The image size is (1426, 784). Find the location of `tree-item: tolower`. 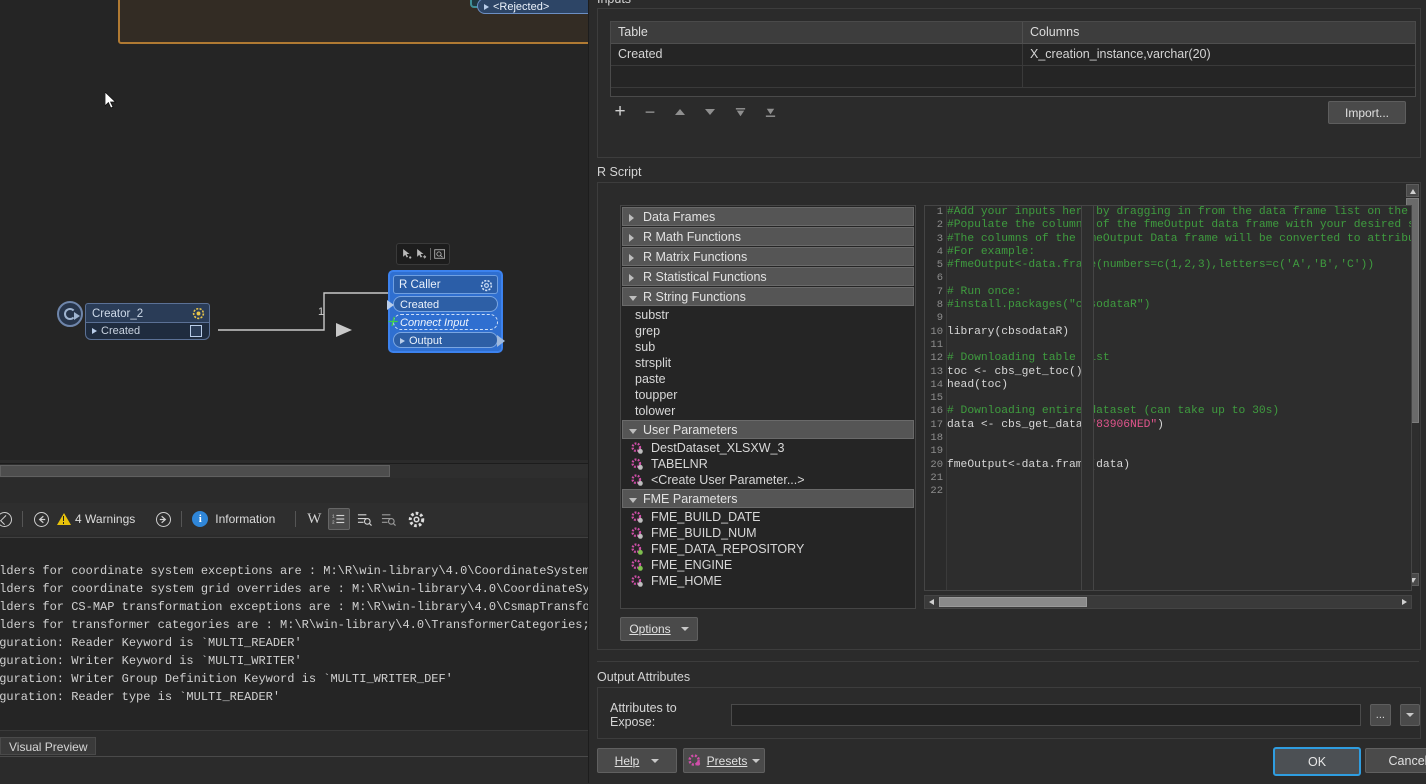

tree-item: tolower is located at coordinates (768, 411).